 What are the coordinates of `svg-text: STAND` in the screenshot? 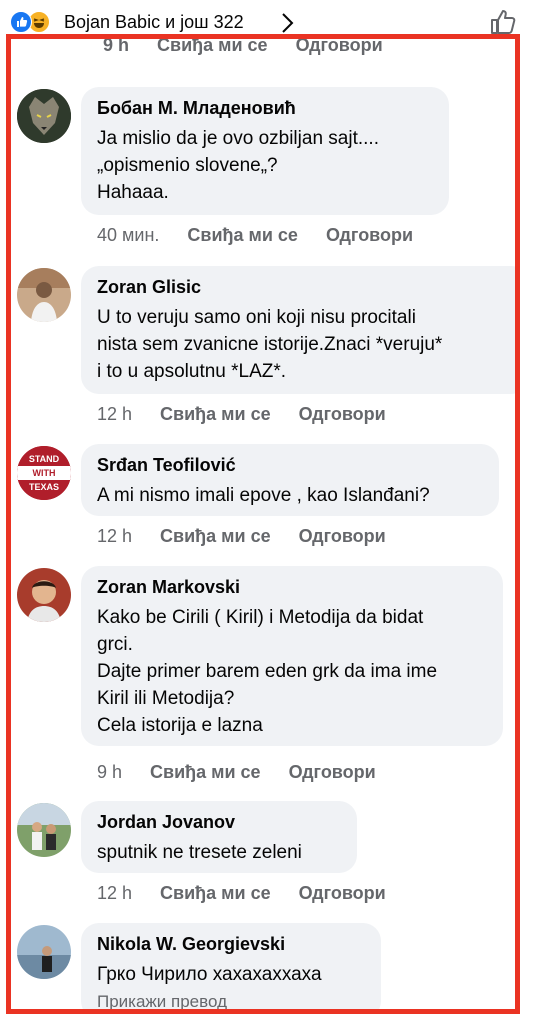 It's located at (44, 459).